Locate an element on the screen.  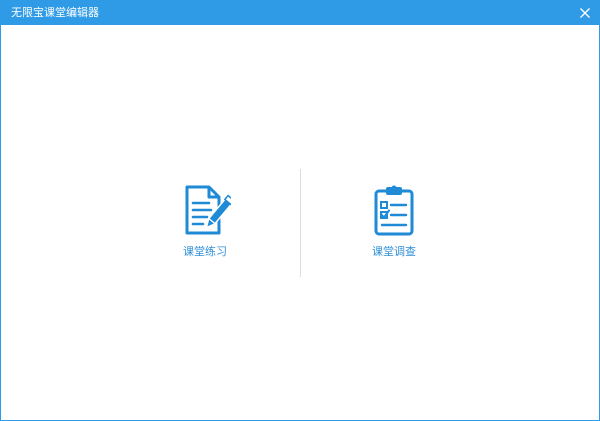
classroom-exercise-button: 课堂练习 is located at coordinates (205, 228).